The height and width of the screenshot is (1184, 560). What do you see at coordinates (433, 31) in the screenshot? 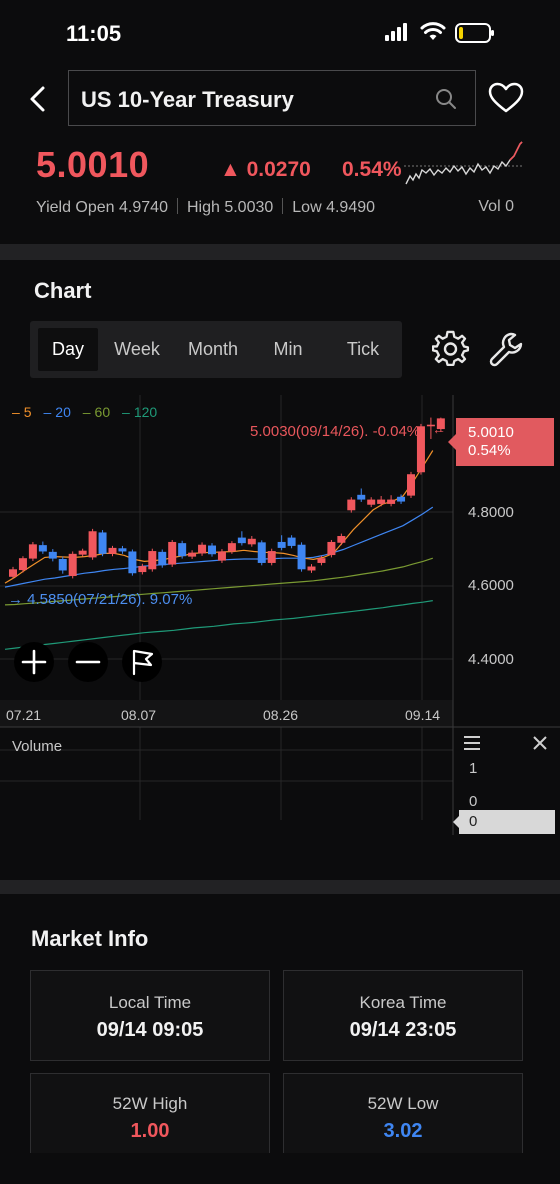
I see `wifi-icon` at bounding box center [433, 31].